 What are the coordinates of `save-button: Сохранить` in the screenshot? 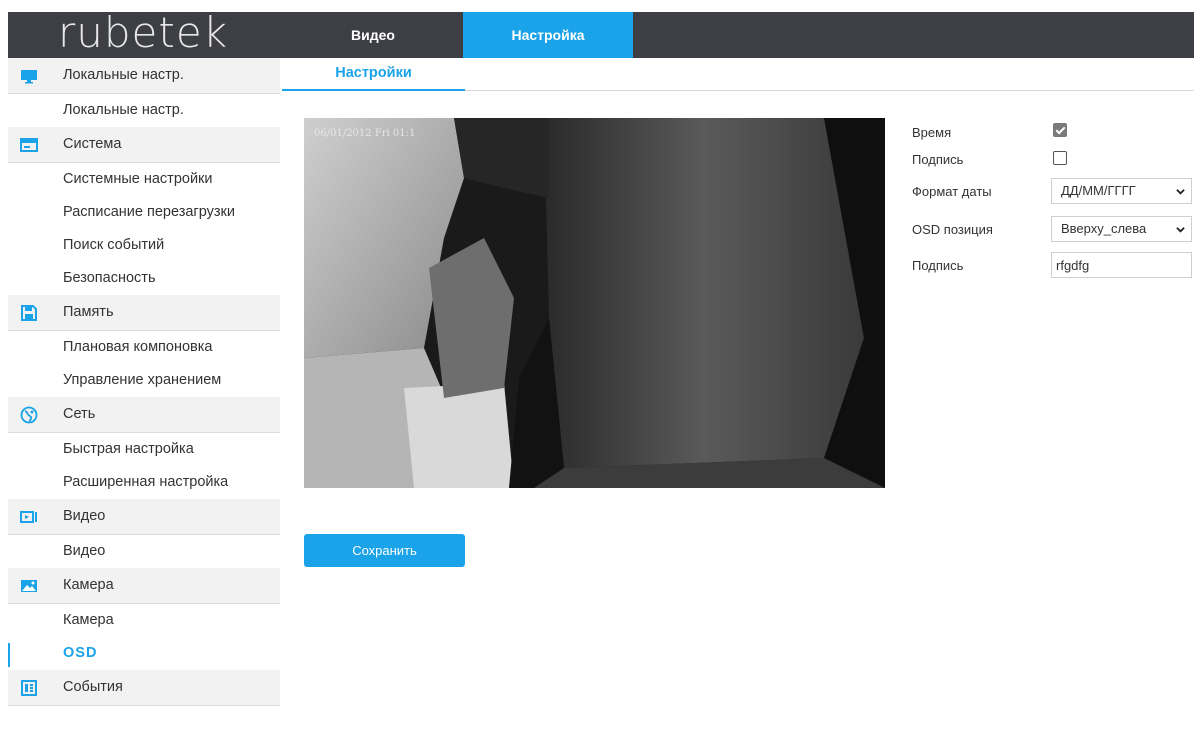 It's located at (384, 550).